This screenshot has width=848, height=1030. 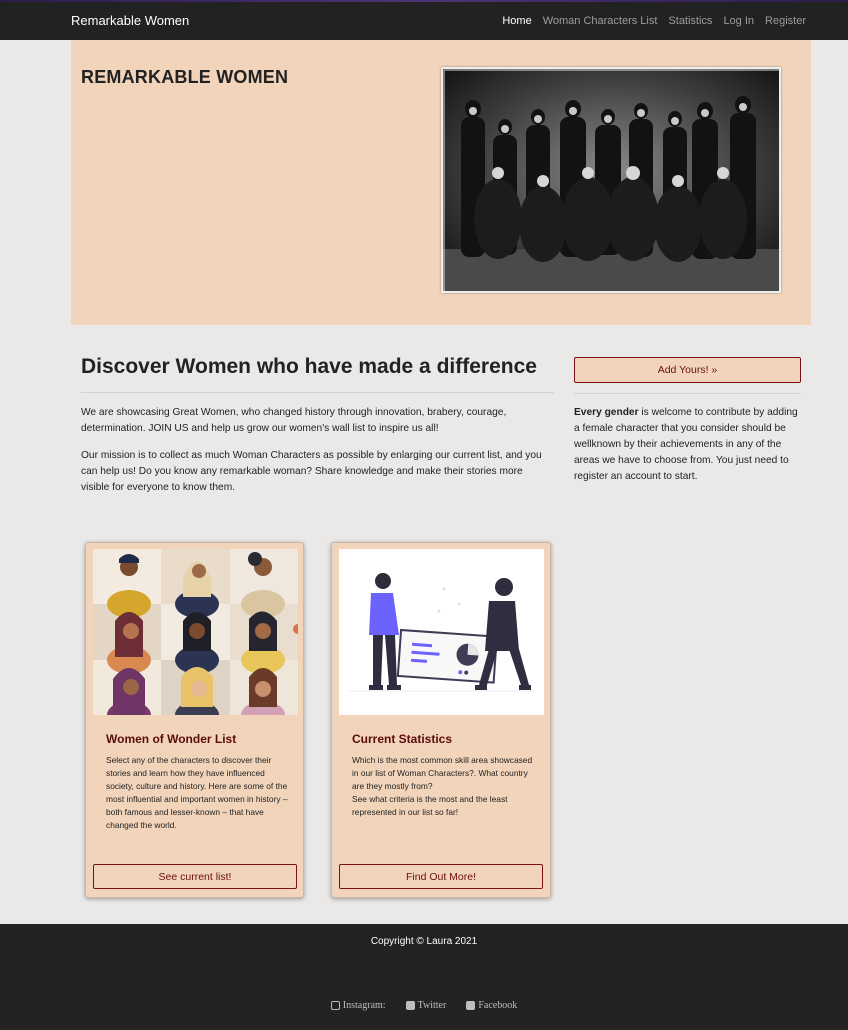 What do you see at coordinates (364, 1005) in the screenshot?
I see `instagram-label: Instagram:` at bounding box center [364, 1005].